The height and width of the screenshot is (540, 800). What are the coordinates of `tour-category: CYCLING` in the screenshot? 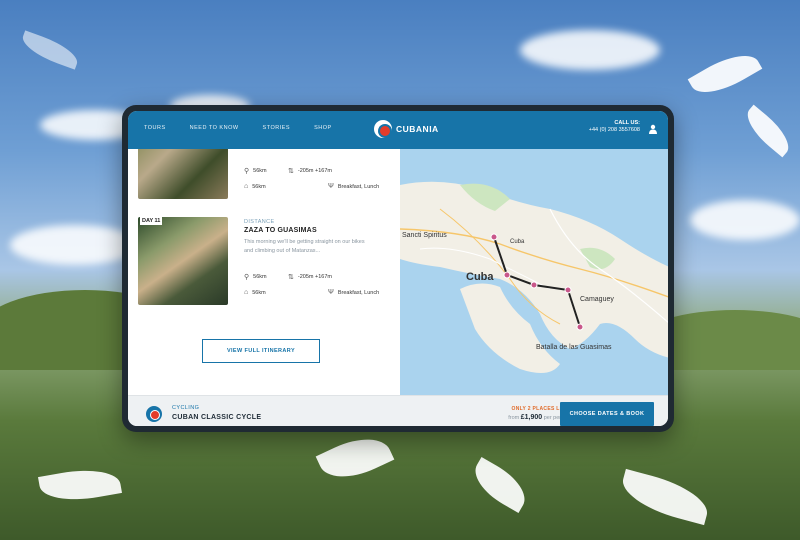 It's located at (186, 408).